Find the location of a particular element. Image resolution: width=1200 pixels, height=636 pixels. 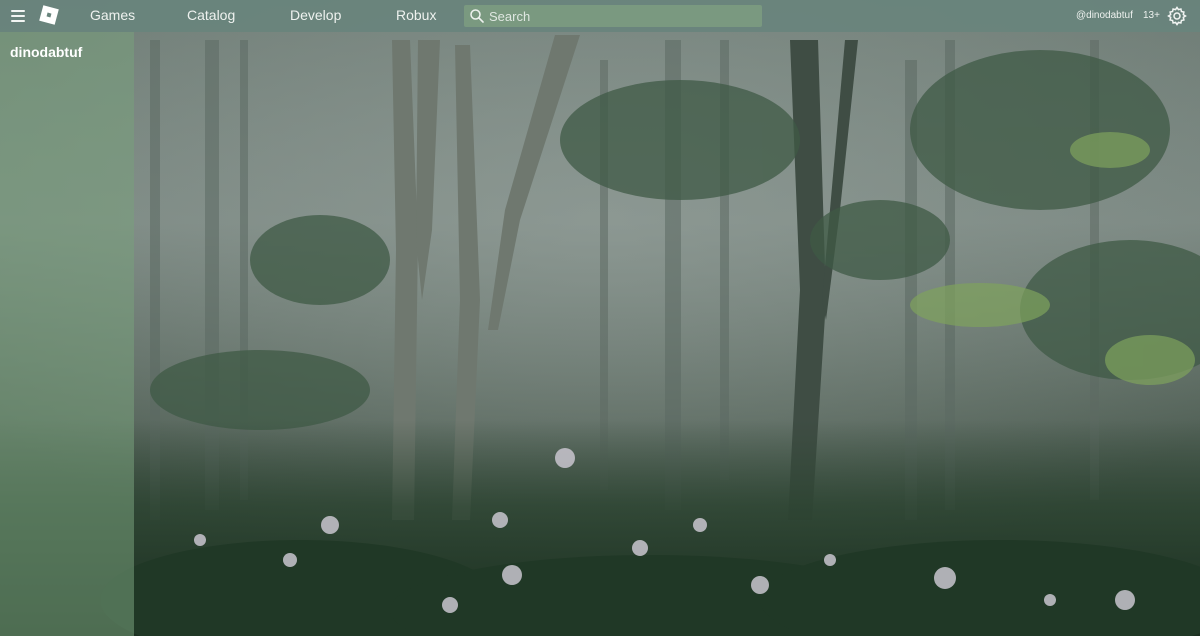

nav-robux-link: Robux is located at coordinates (416, 15).